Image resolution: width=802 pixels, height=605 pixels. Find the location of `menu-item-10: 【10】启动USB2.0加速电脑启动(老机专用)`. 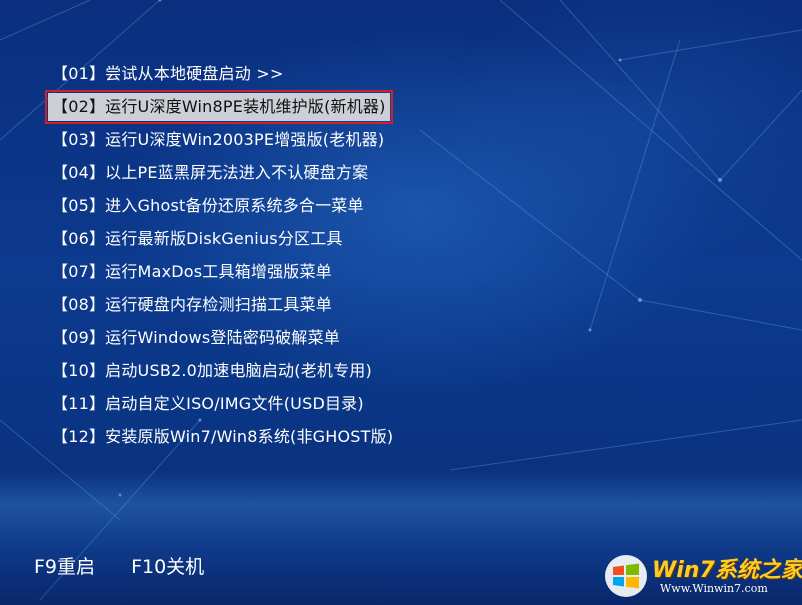

menu-item-10: 【10】启动USB2.0加速电脑启动(老机专用) is located at coordinates (238, 373).